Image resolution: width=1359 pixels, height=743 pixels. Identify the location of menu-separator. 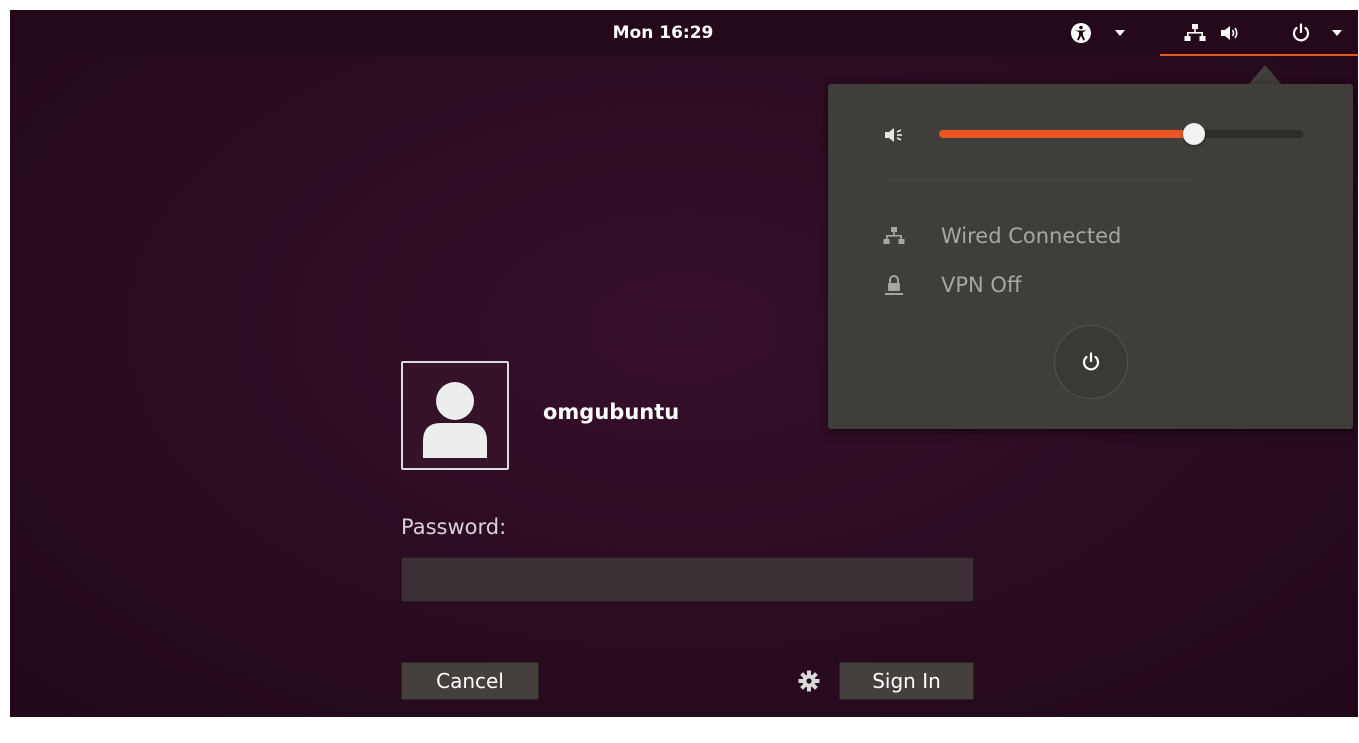
(1038, 180).